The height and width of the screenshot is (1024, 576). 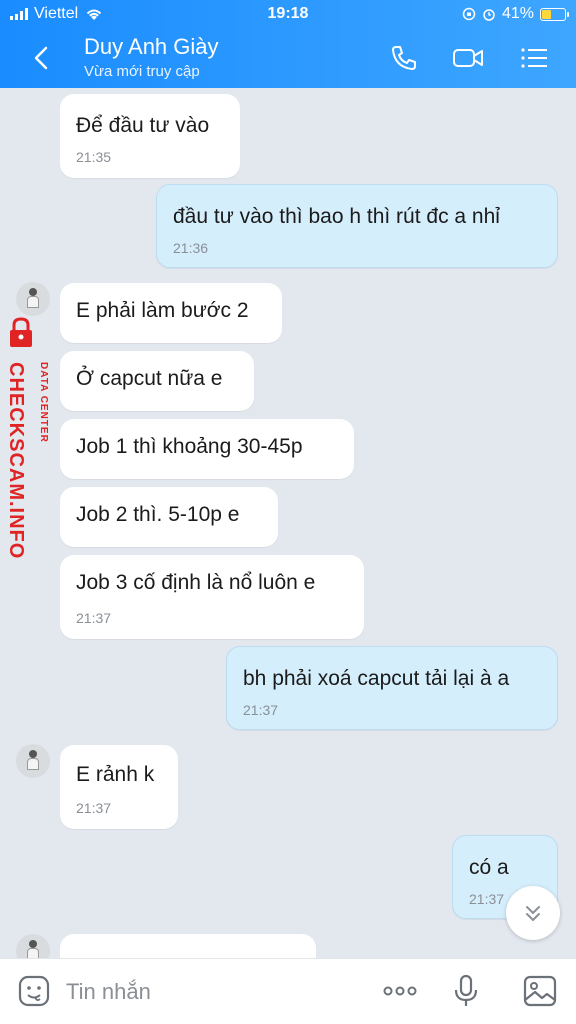 What do you see at coordinates (489, 867) in the screenshot?
I see `message-text: có a` at bounding box center [489, 867].